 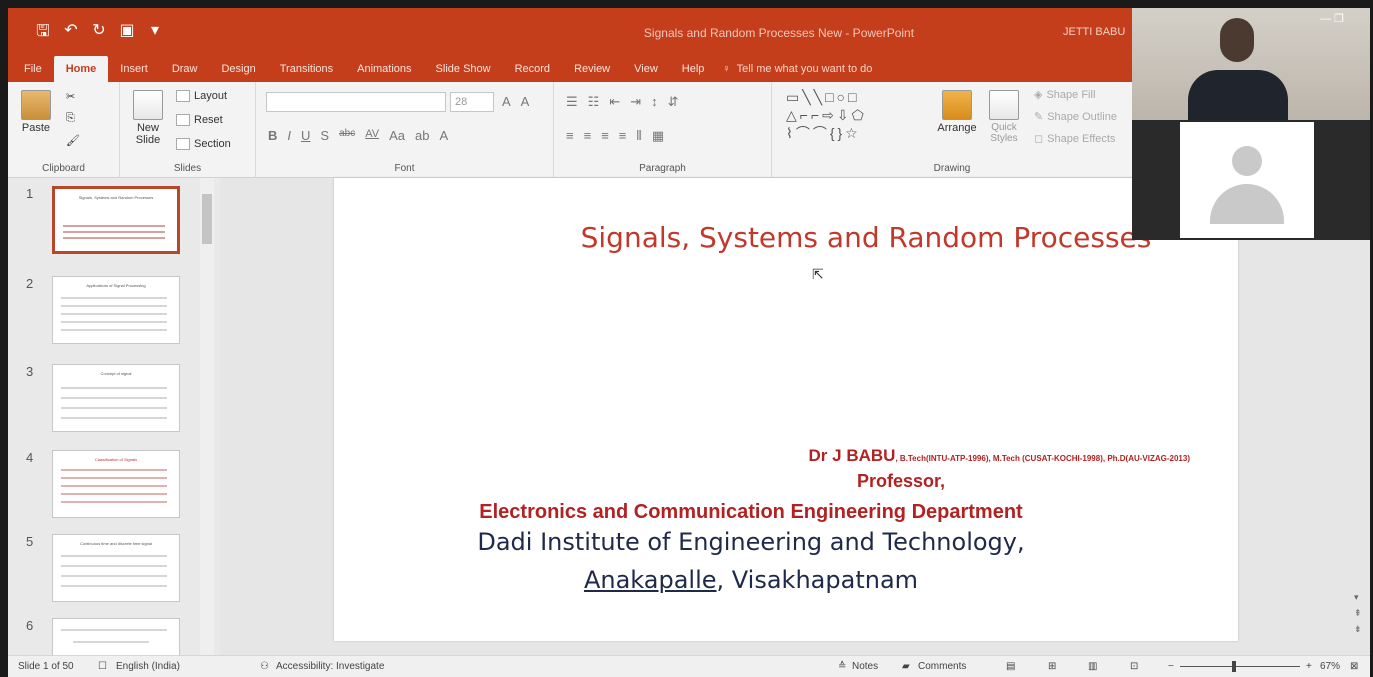 What do you see at coordinates (238, 69) in the screenshot?
I see `tab-design: Design` at bounding box center [238, 69].